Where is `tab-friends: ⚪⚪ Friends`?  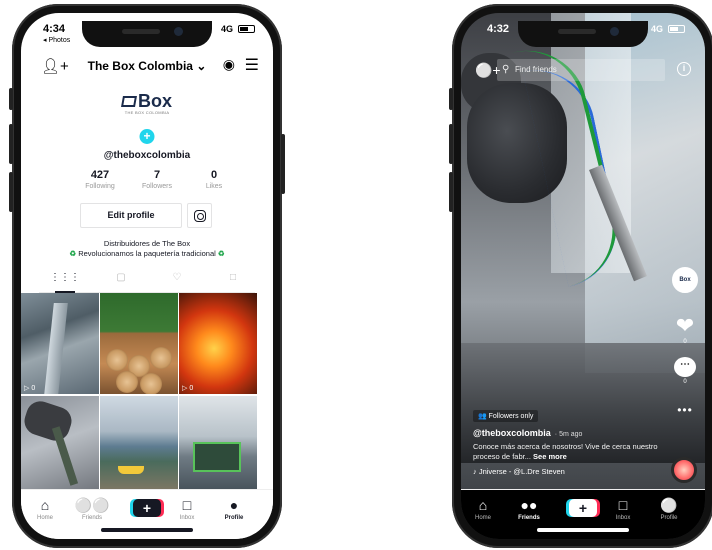
tab-friends: ⚪⚪ Friends is located at coordinates (92, 508).